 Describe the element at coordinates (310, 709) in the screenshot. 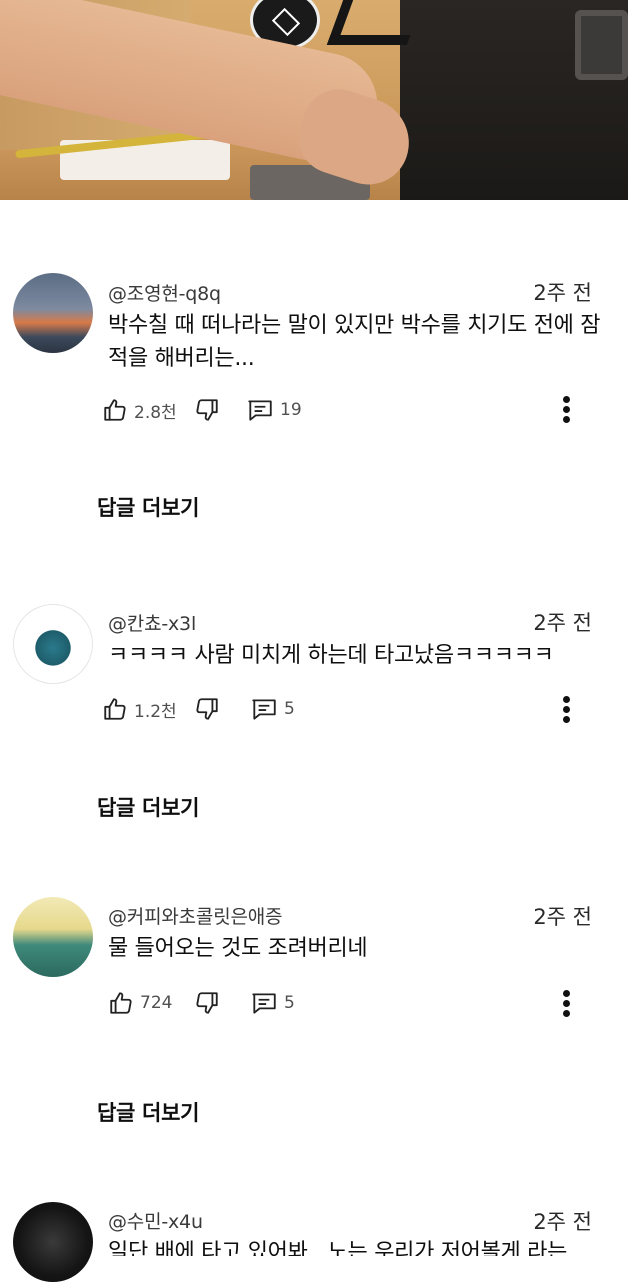

I see `comment-actions: 1.2천 5` at that location.